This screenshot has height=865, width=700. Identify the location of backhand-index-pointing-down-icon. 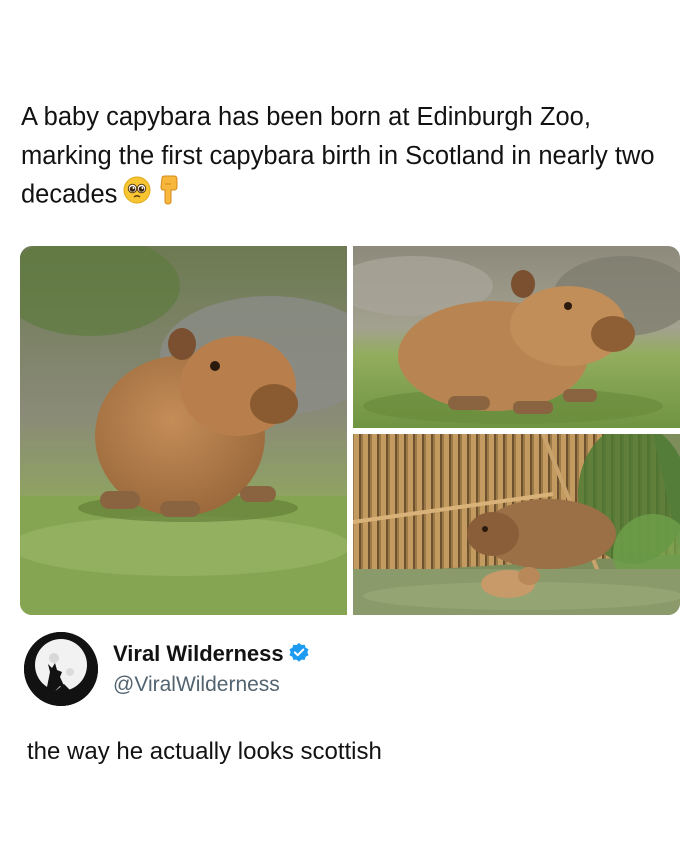
(168, 196).